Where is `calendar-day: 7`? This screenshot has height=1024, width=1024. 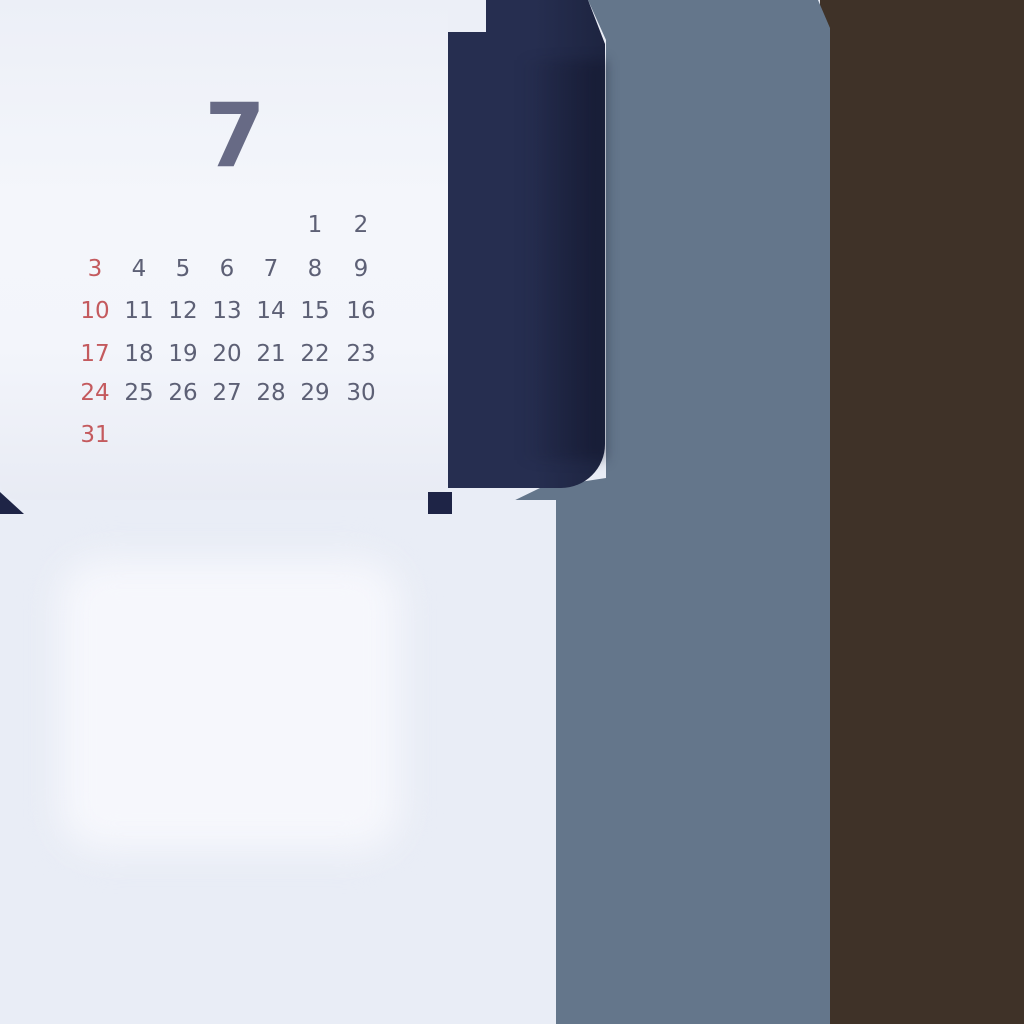
calendar-day: 7 is located at coordinates (271, 269).